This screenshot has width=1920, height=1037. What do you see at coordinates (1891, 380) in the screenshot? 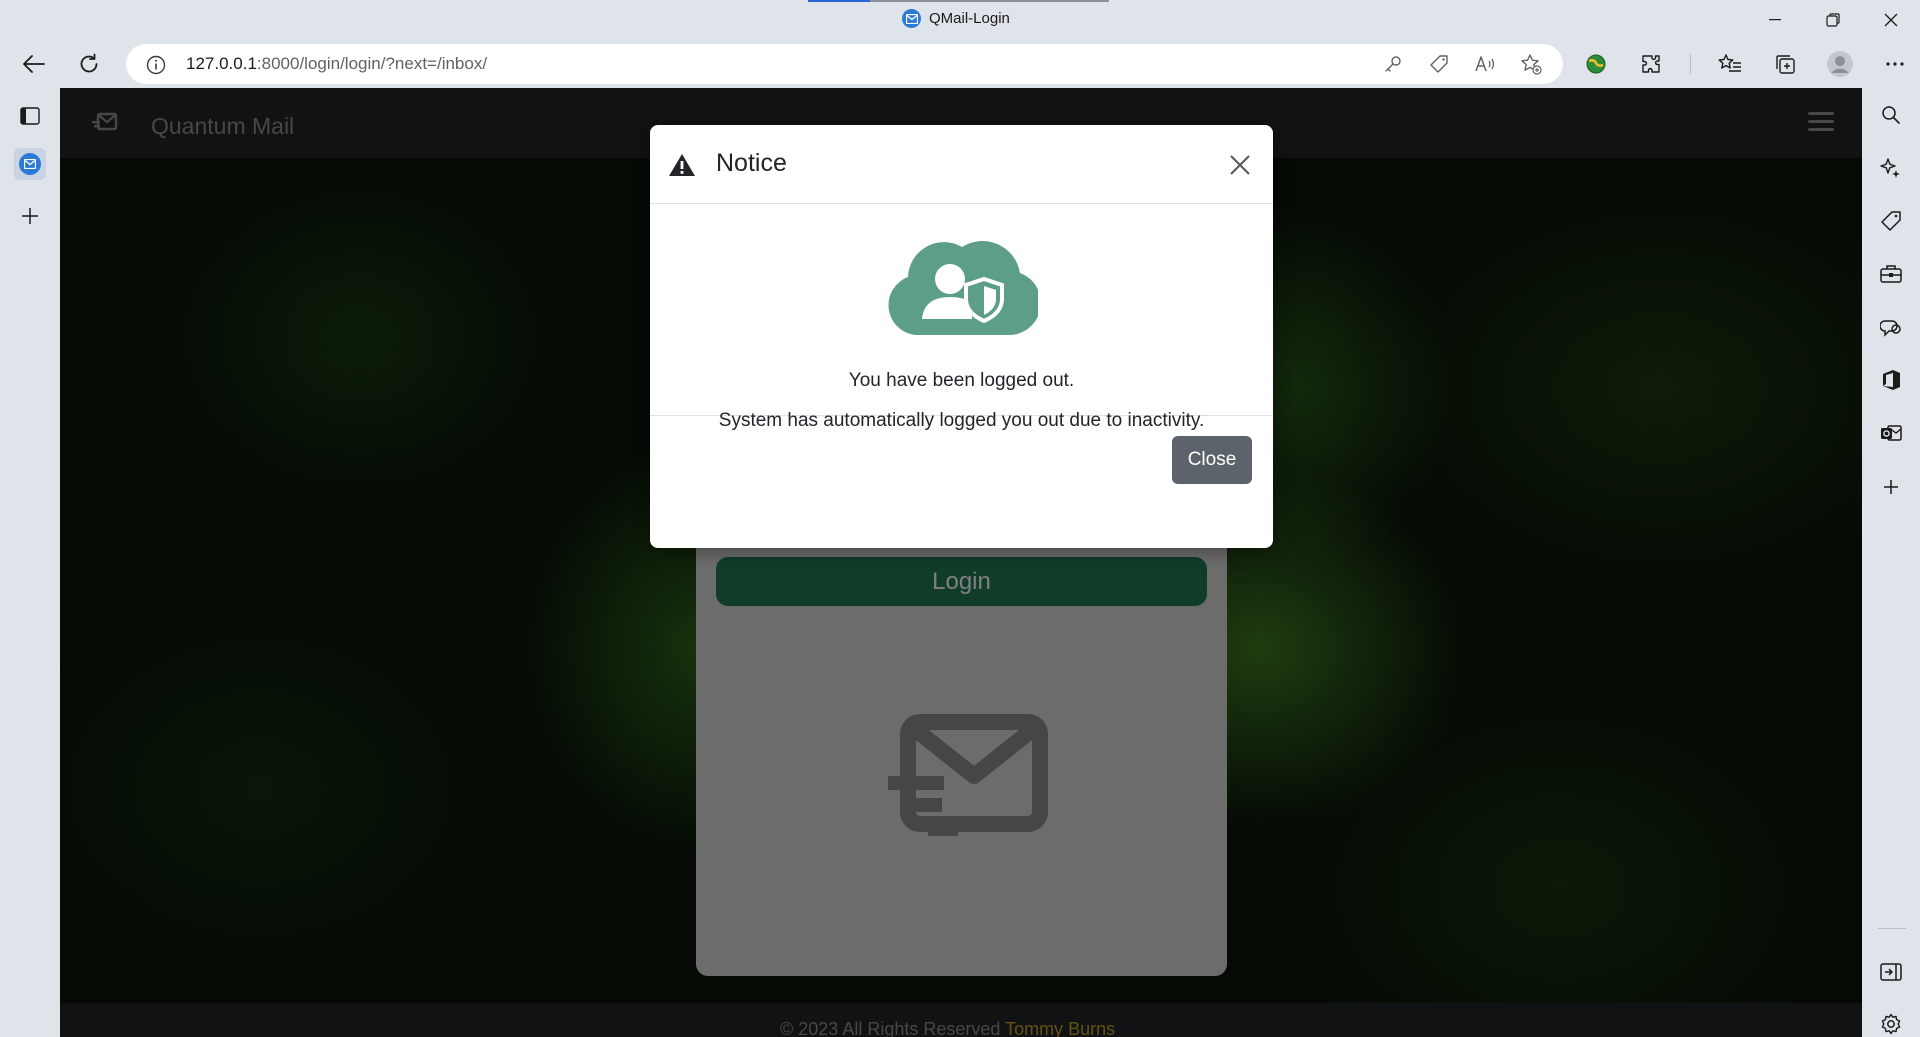
I see `office-icon` at bounding box center [1891, 380].